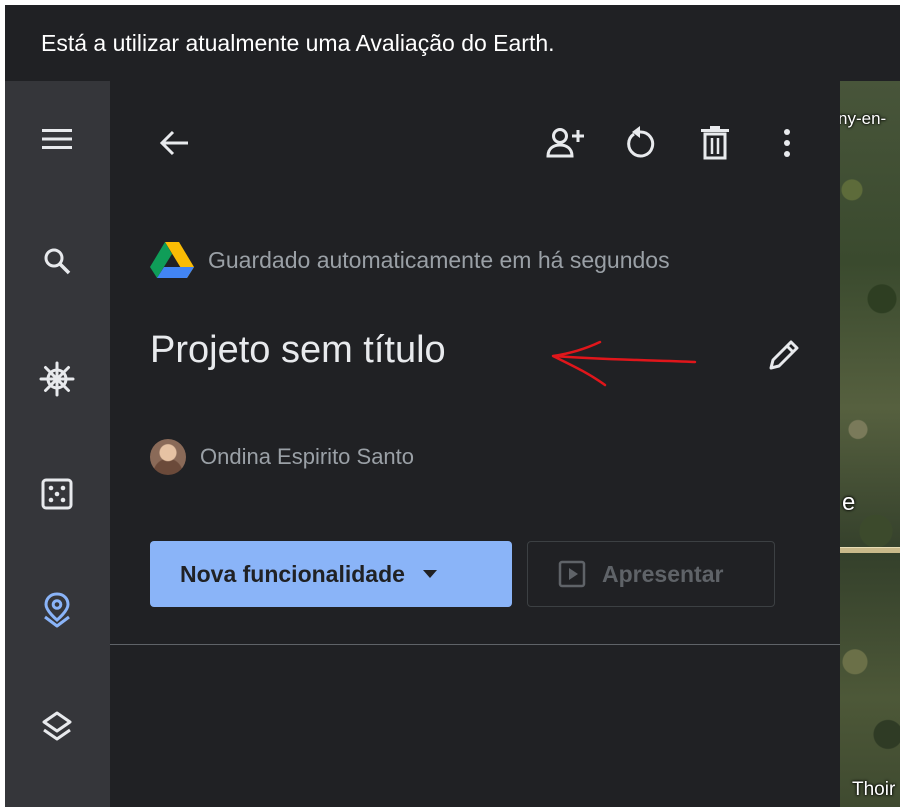  I want to click on voyager-helm-icon, so click(57, 379).